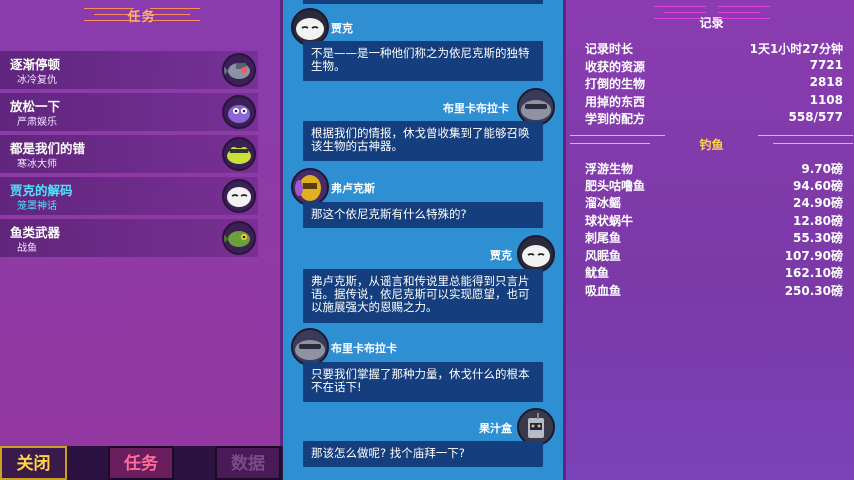 The height and width of the screenshot is (480, 854). What do you see at coordinates (239, 238) in the screenshot?
I see `green-fish-icon` at bounding box center [239, 238].